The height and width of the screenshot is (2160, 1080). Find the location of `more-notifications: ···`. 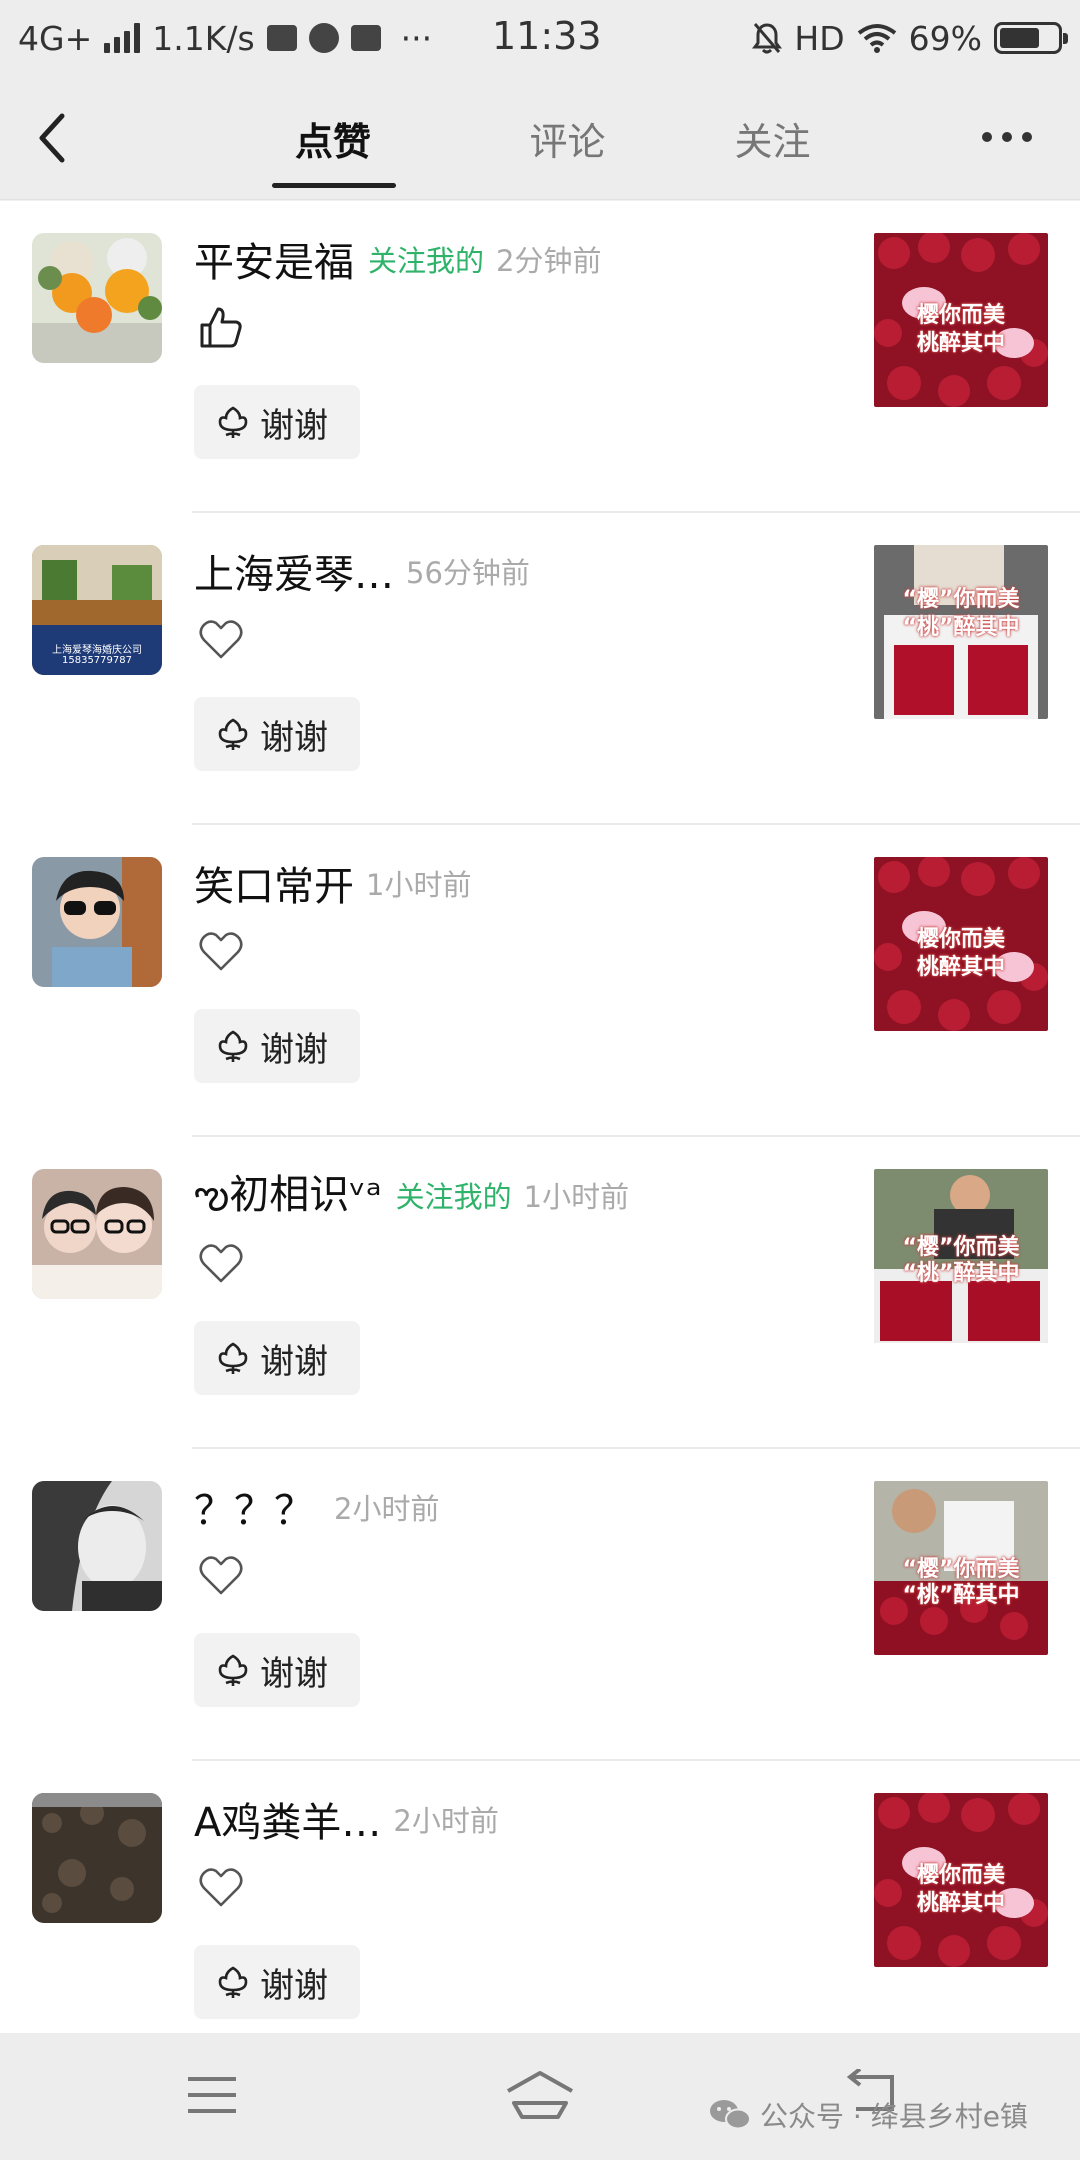

more-notifications: ··· is located at coordinates (416, 38).